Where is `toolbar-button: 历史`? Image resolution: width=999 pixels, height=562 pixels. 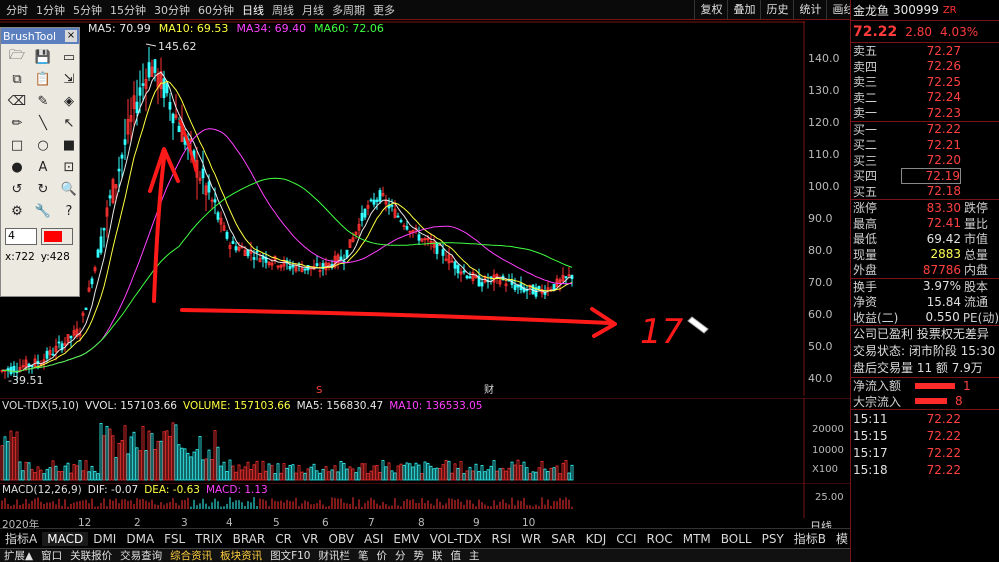
toolbar-button: 历史 is located at coordinates (776, 10).